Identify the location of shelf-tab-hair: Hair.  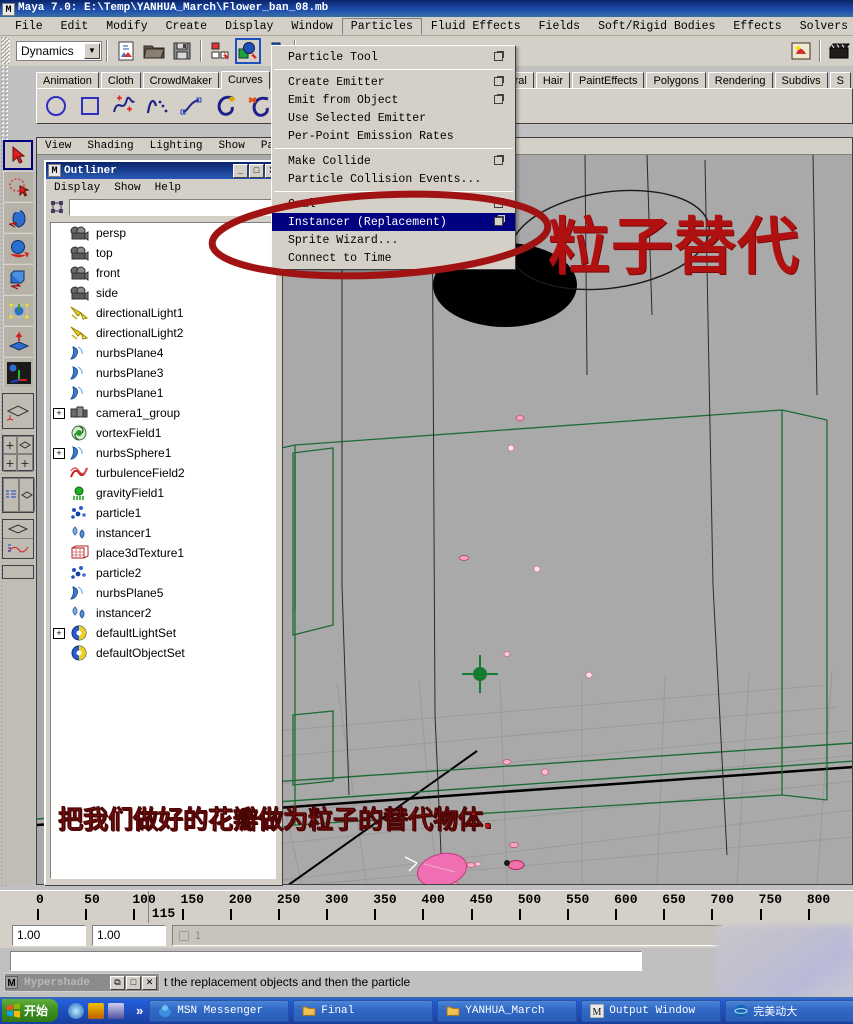
(552, 80).